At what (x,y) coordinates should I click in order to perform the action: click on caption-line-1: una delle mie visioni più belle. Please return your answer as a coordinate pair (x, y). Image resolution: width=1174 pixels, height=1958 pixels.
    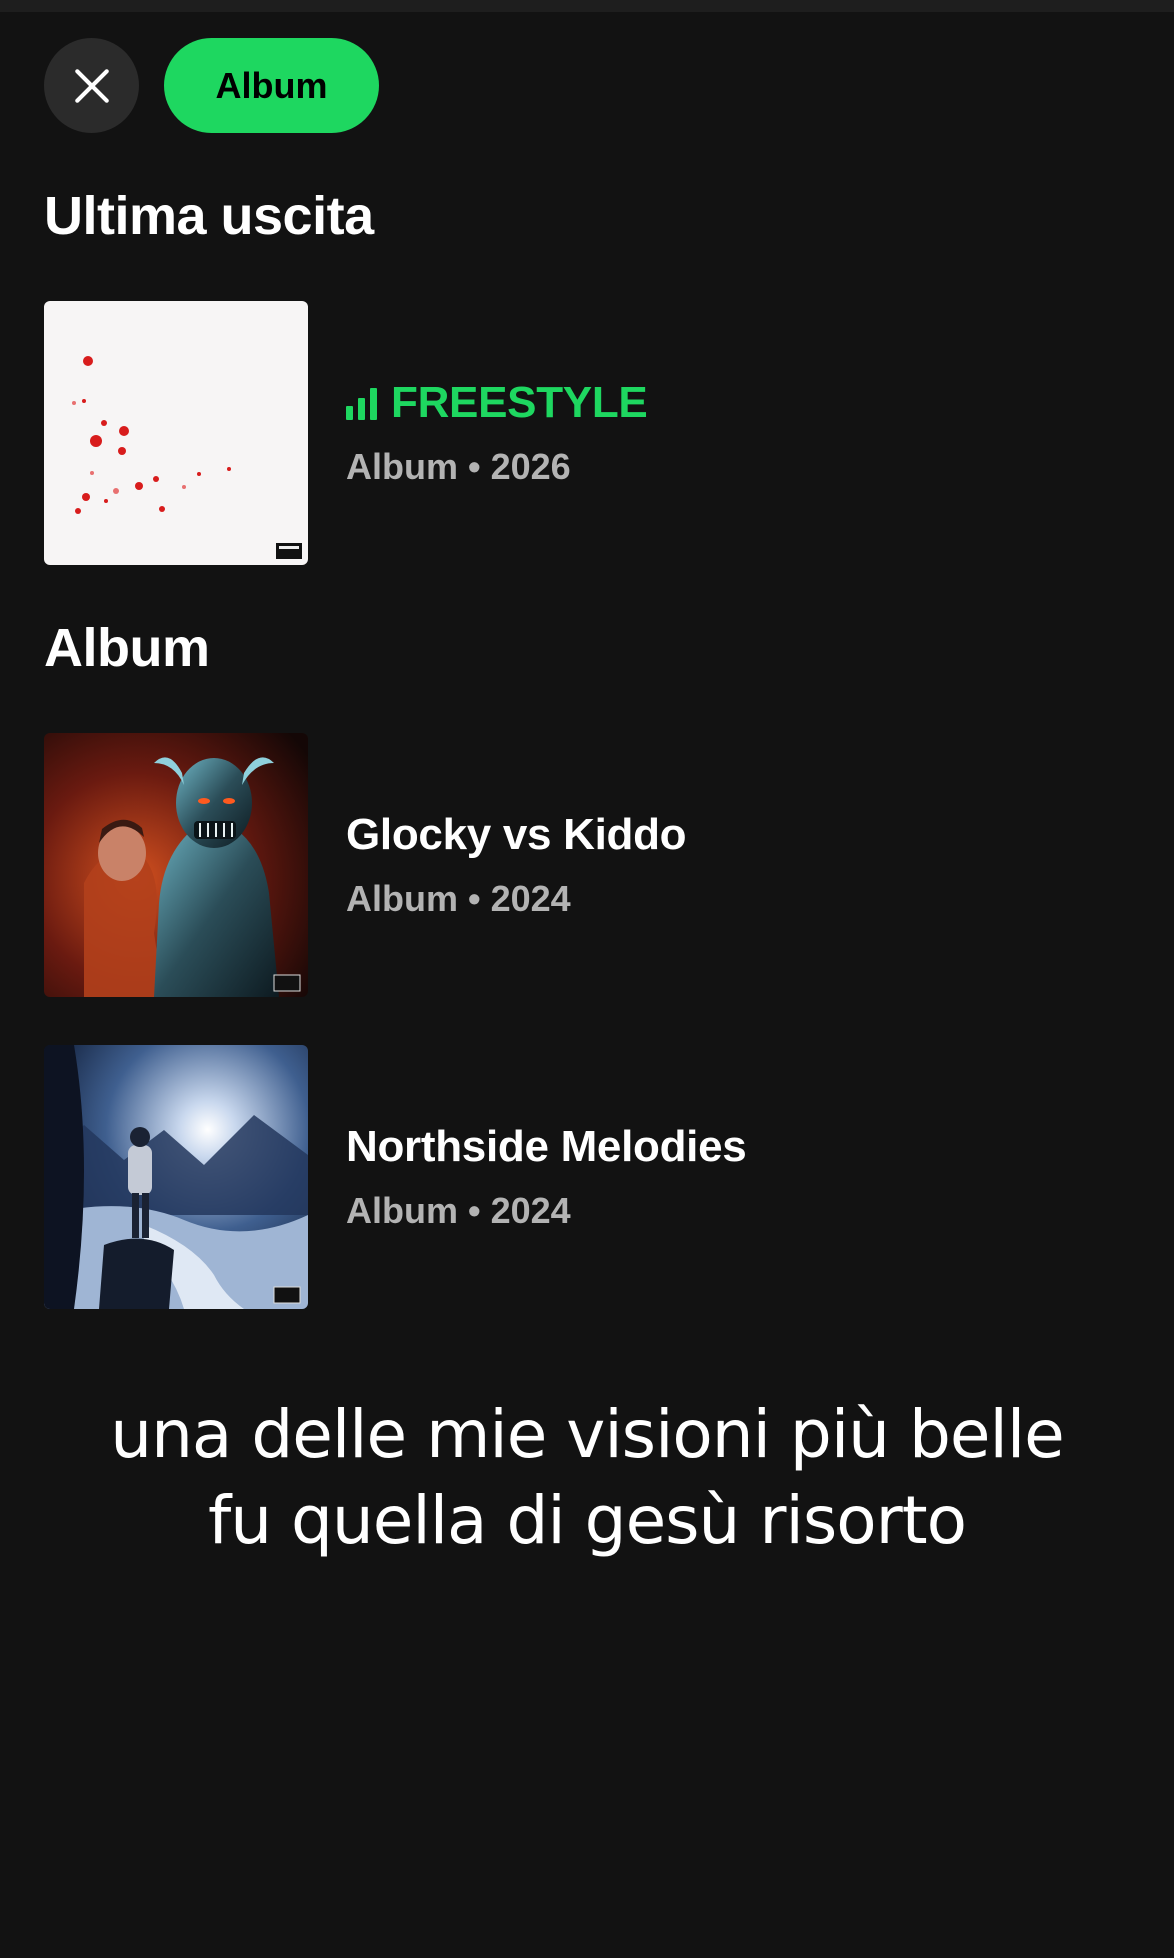
    Looking at the image, I should click on (587, 1434).